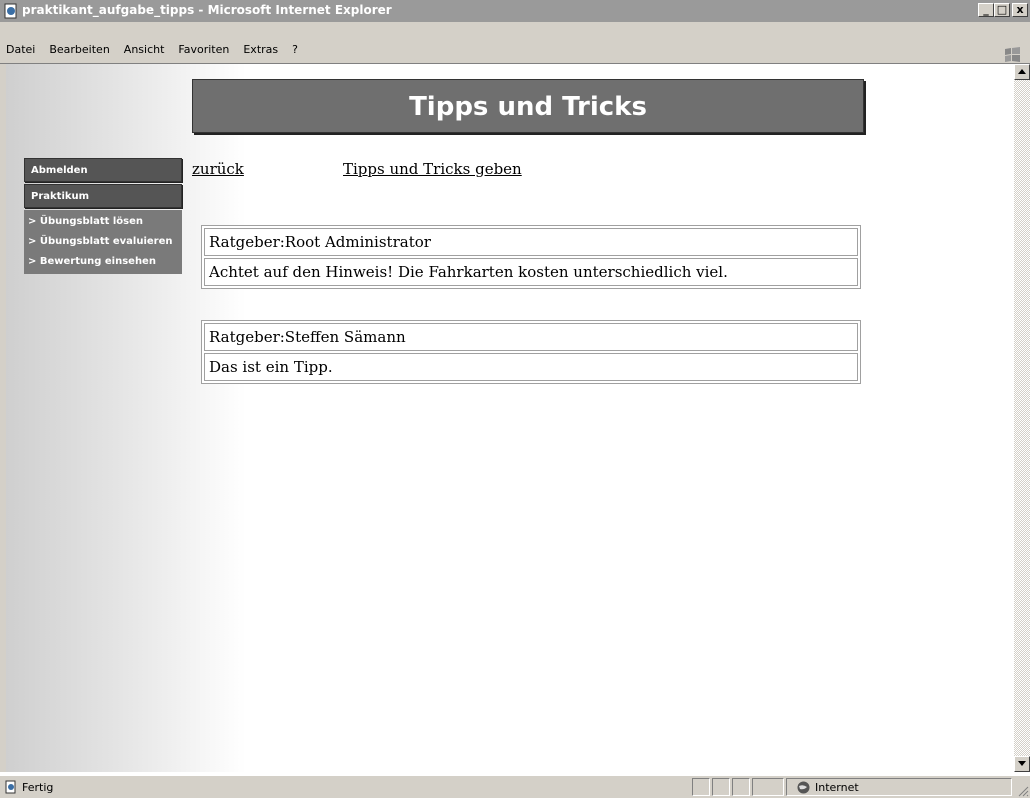  What do you see at coordinates (203, 49) in the screenshot?
I see `menu-favoriten: Favoriten` at bounding box center [203, 49].